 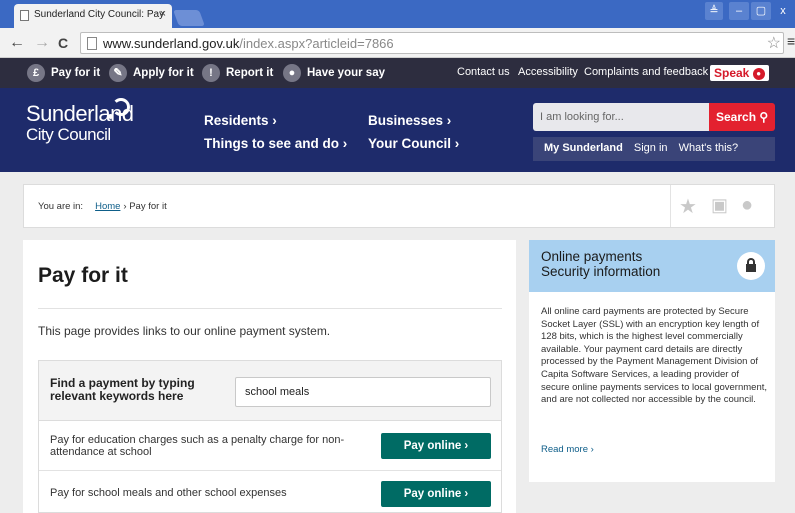 What do you see at coordinates (80, 121) in the screenshot?
I see `council-logo: Sunderland City Council` at bounding box center [80, 121].